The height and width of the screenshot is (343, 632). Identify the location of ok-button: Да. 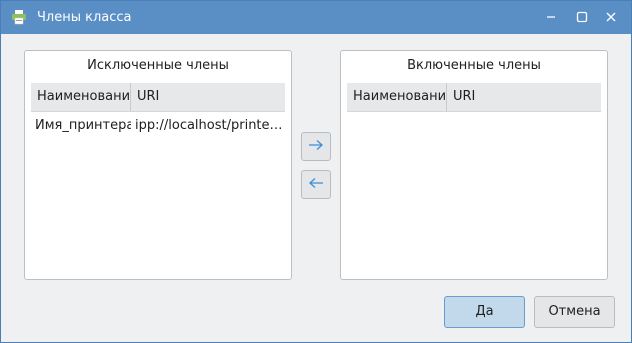
(484, 312).